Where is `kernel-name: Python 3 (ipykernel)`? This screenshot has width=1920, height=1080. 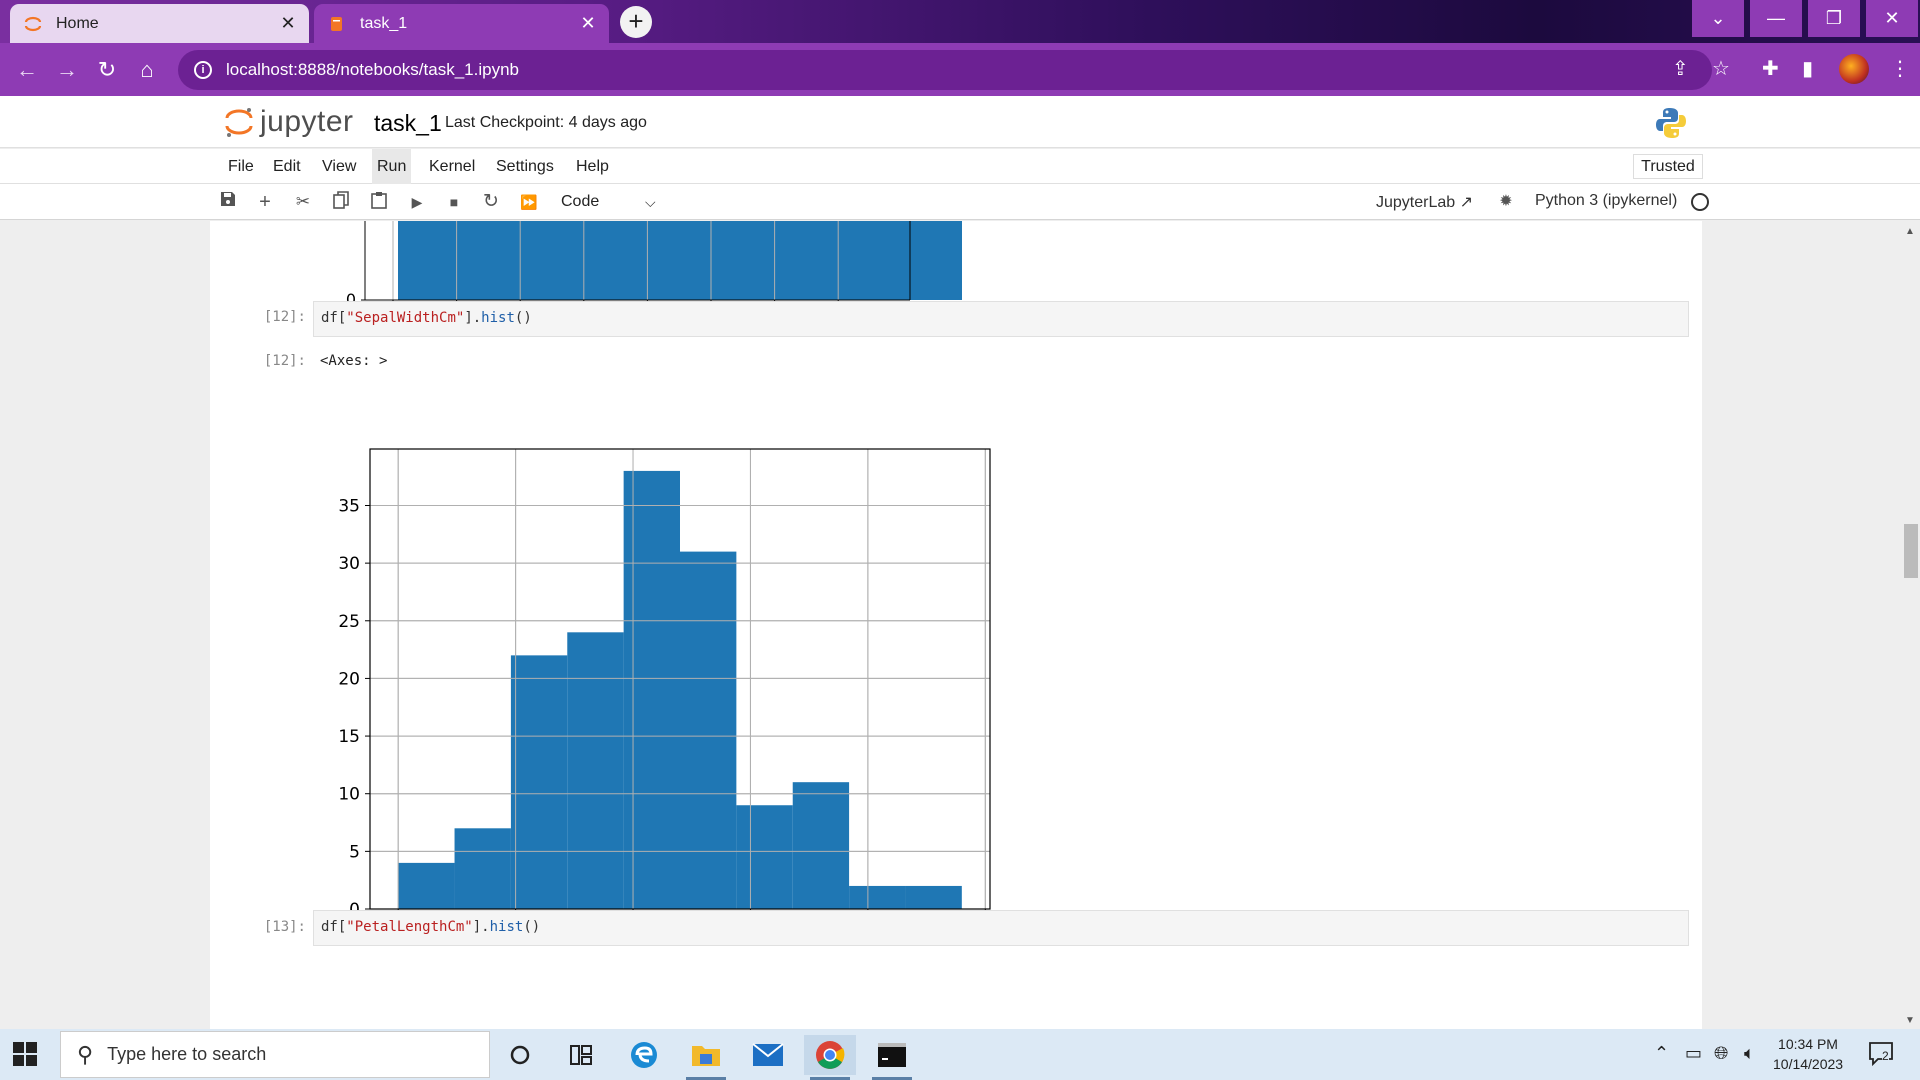
kernel-name: Python 3 (ipykernel) is located at coordinates (1606, 201).